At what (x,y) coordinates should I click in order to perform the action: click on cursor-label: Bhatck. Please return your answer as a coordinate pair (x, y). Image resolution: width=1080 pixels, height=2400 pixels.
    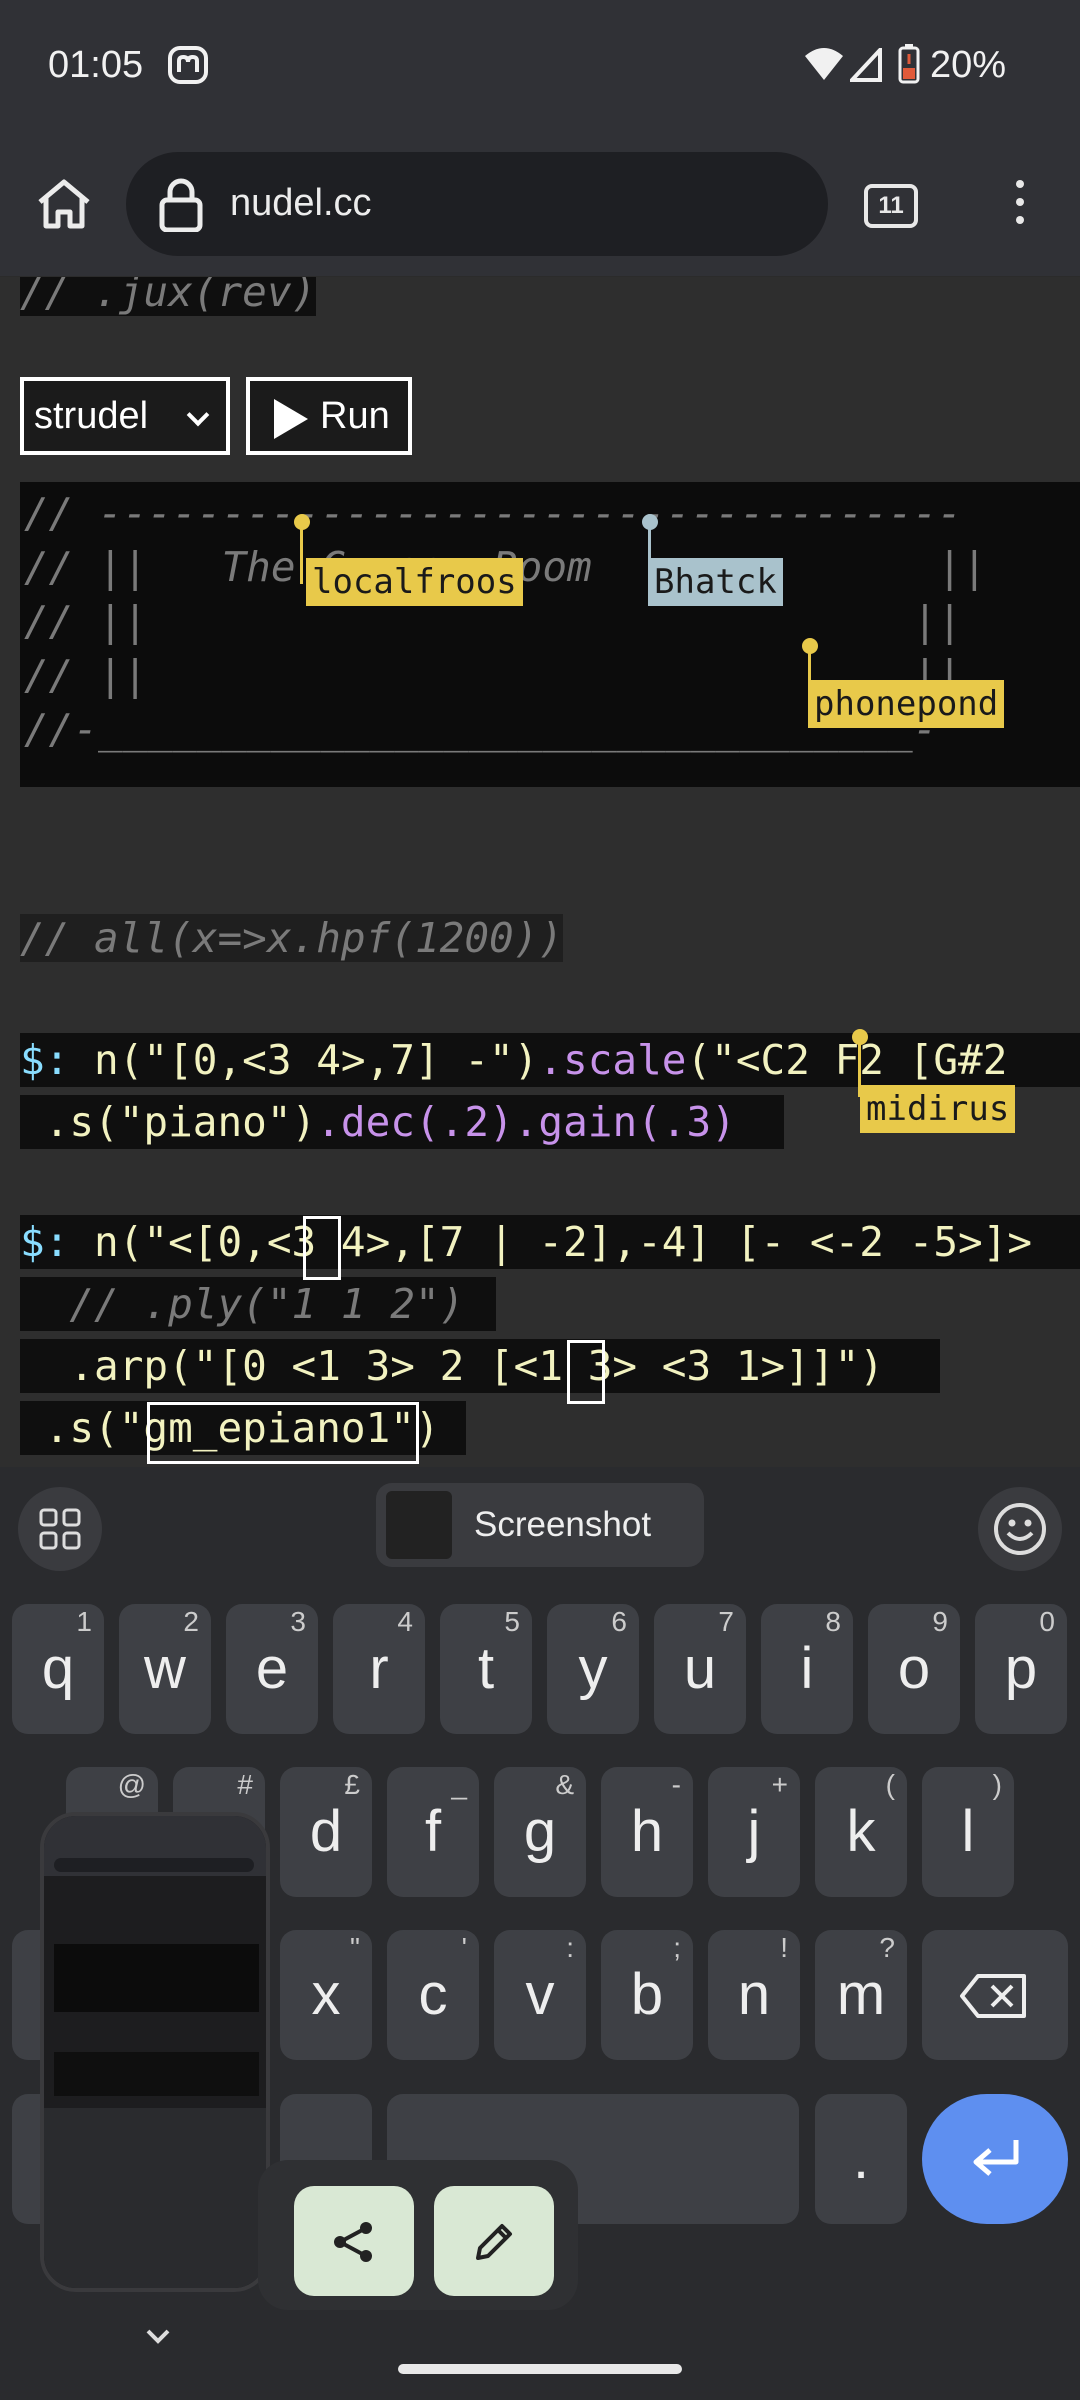
    Looking at the image, I should click on (715, 582).